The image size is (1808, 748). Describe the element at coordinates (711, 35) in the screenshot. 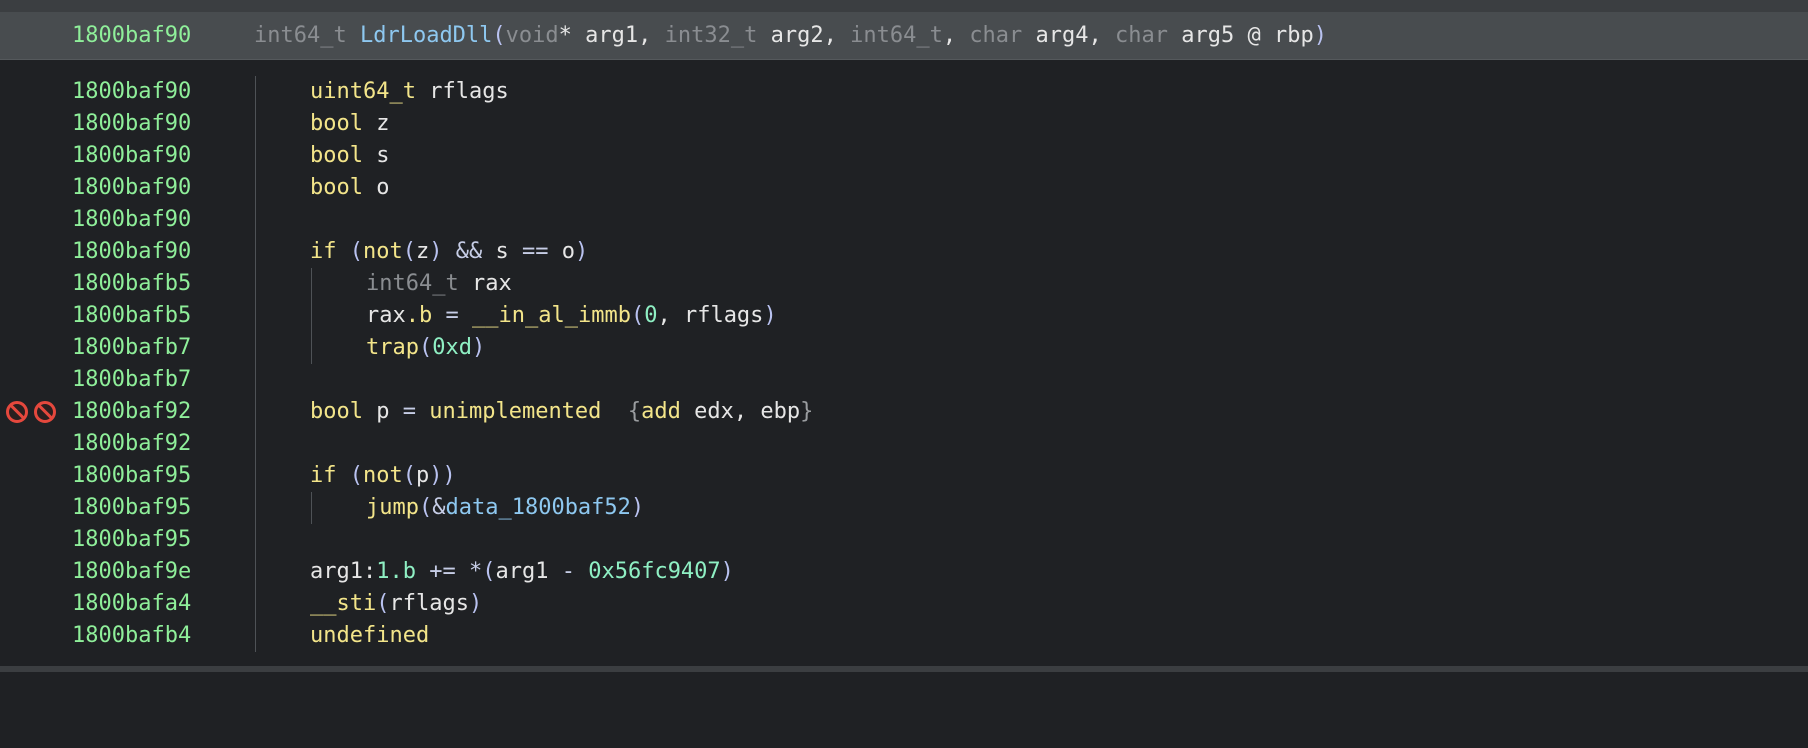

I see `arg2-type: int32_t` at that location.